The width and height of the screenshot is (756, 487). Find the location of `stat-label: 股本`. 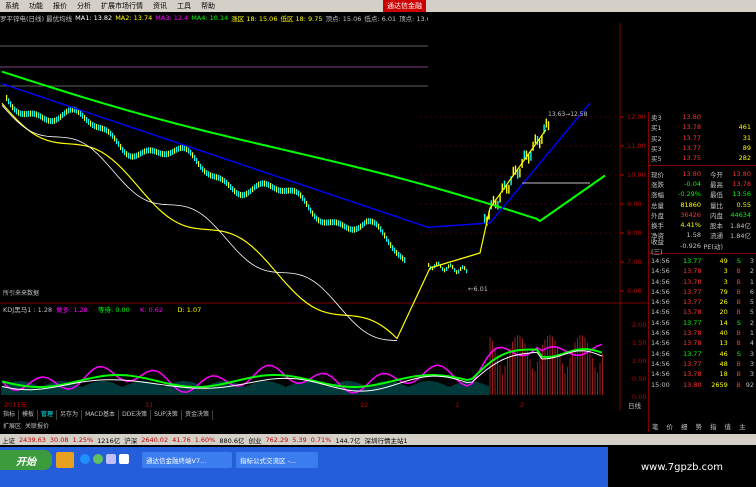

stat-label: 股本 is located at coordinates (716, 226).